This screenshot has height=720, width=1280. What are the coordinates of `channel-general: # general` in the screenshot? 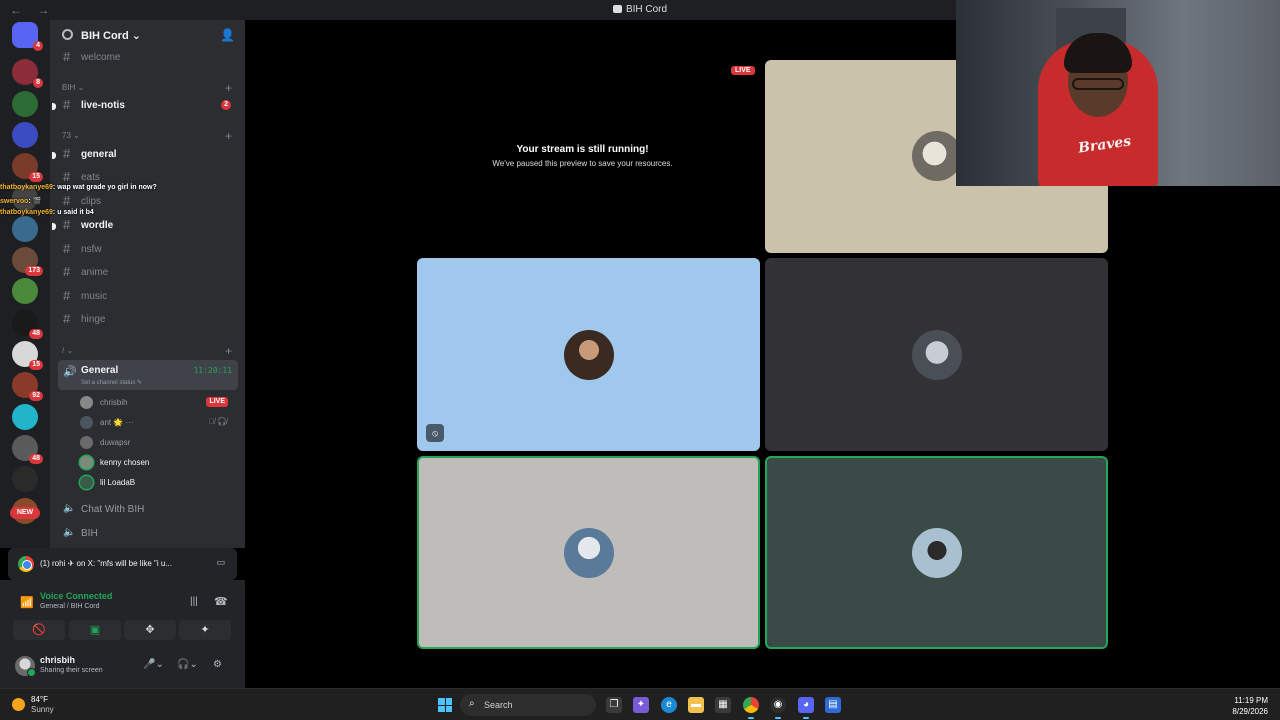 It's located at (145, 155).